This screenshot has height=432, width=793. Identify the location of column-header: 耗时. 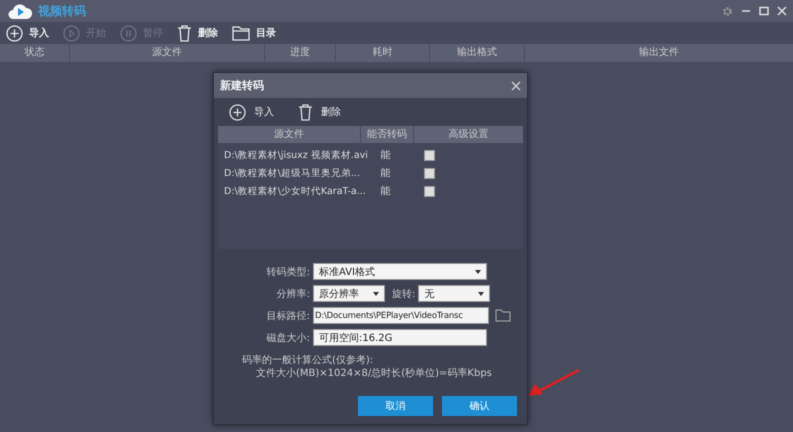
(383, 53).